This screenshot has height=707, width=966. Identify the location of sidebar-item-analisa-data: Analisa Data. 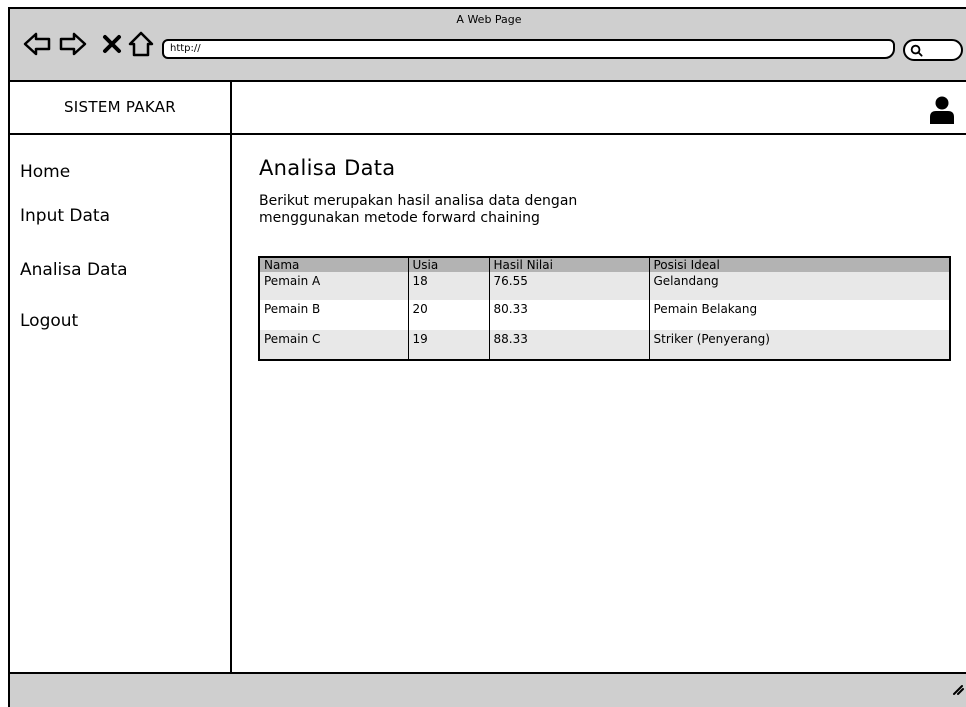
(74, 270).